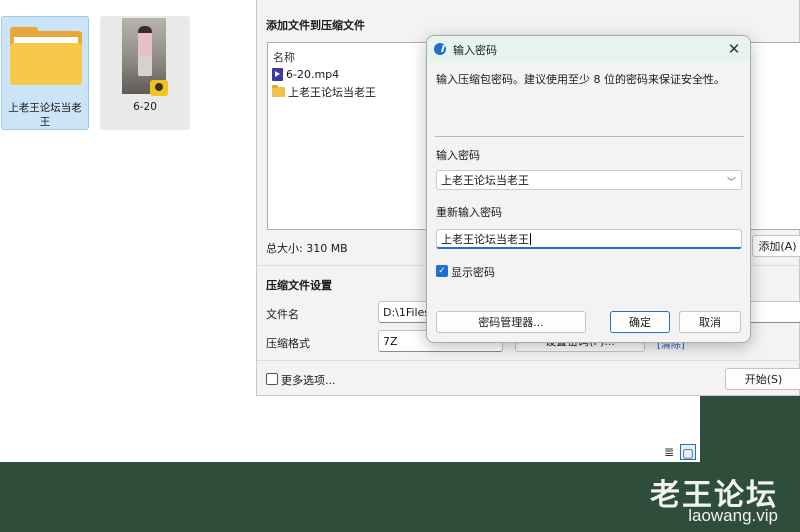 The width and height of the screenshot is (800, 532). I want to click on list-item-label: 上老王论坛当老王, so click(332, 92).